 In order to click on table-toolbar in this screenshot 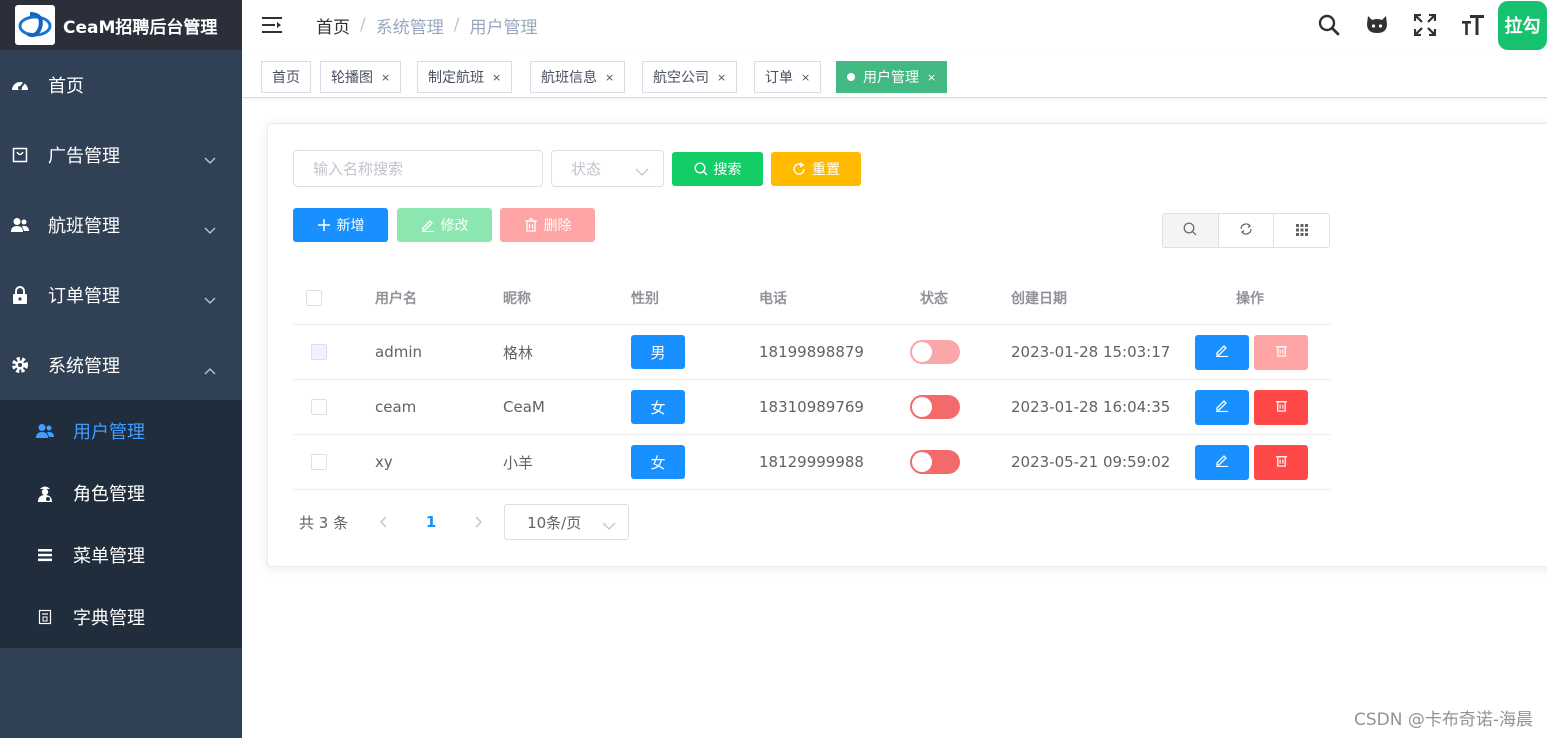, I will do `click(1246, 230)`.